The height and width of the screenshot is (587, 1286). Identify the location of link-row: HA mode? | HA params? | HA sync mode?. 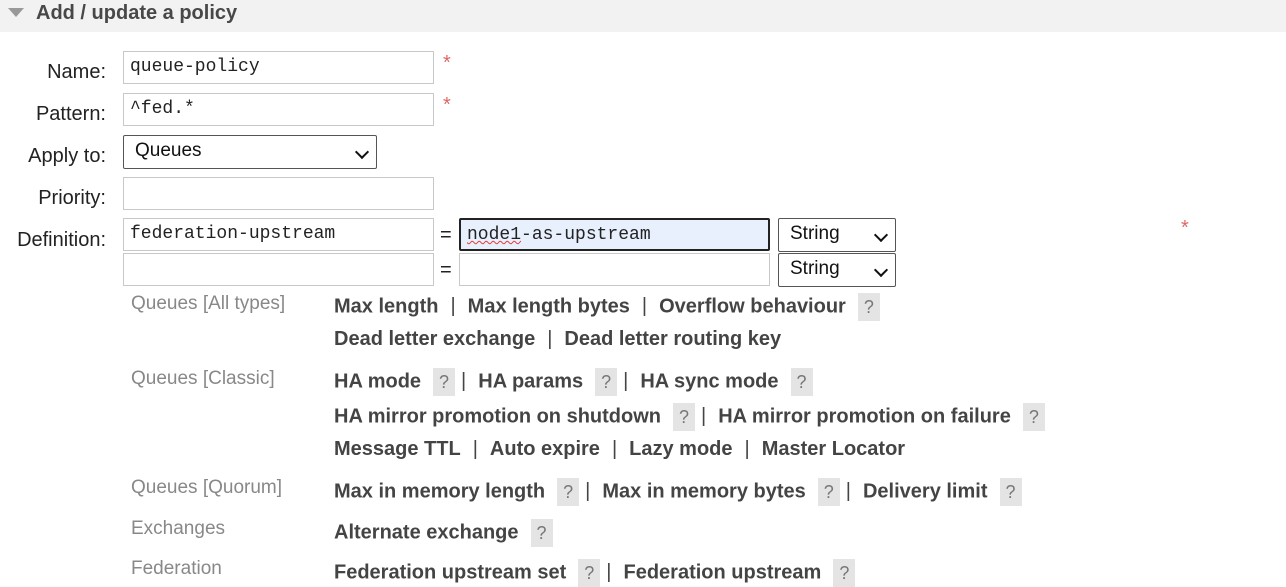
(573, 382).